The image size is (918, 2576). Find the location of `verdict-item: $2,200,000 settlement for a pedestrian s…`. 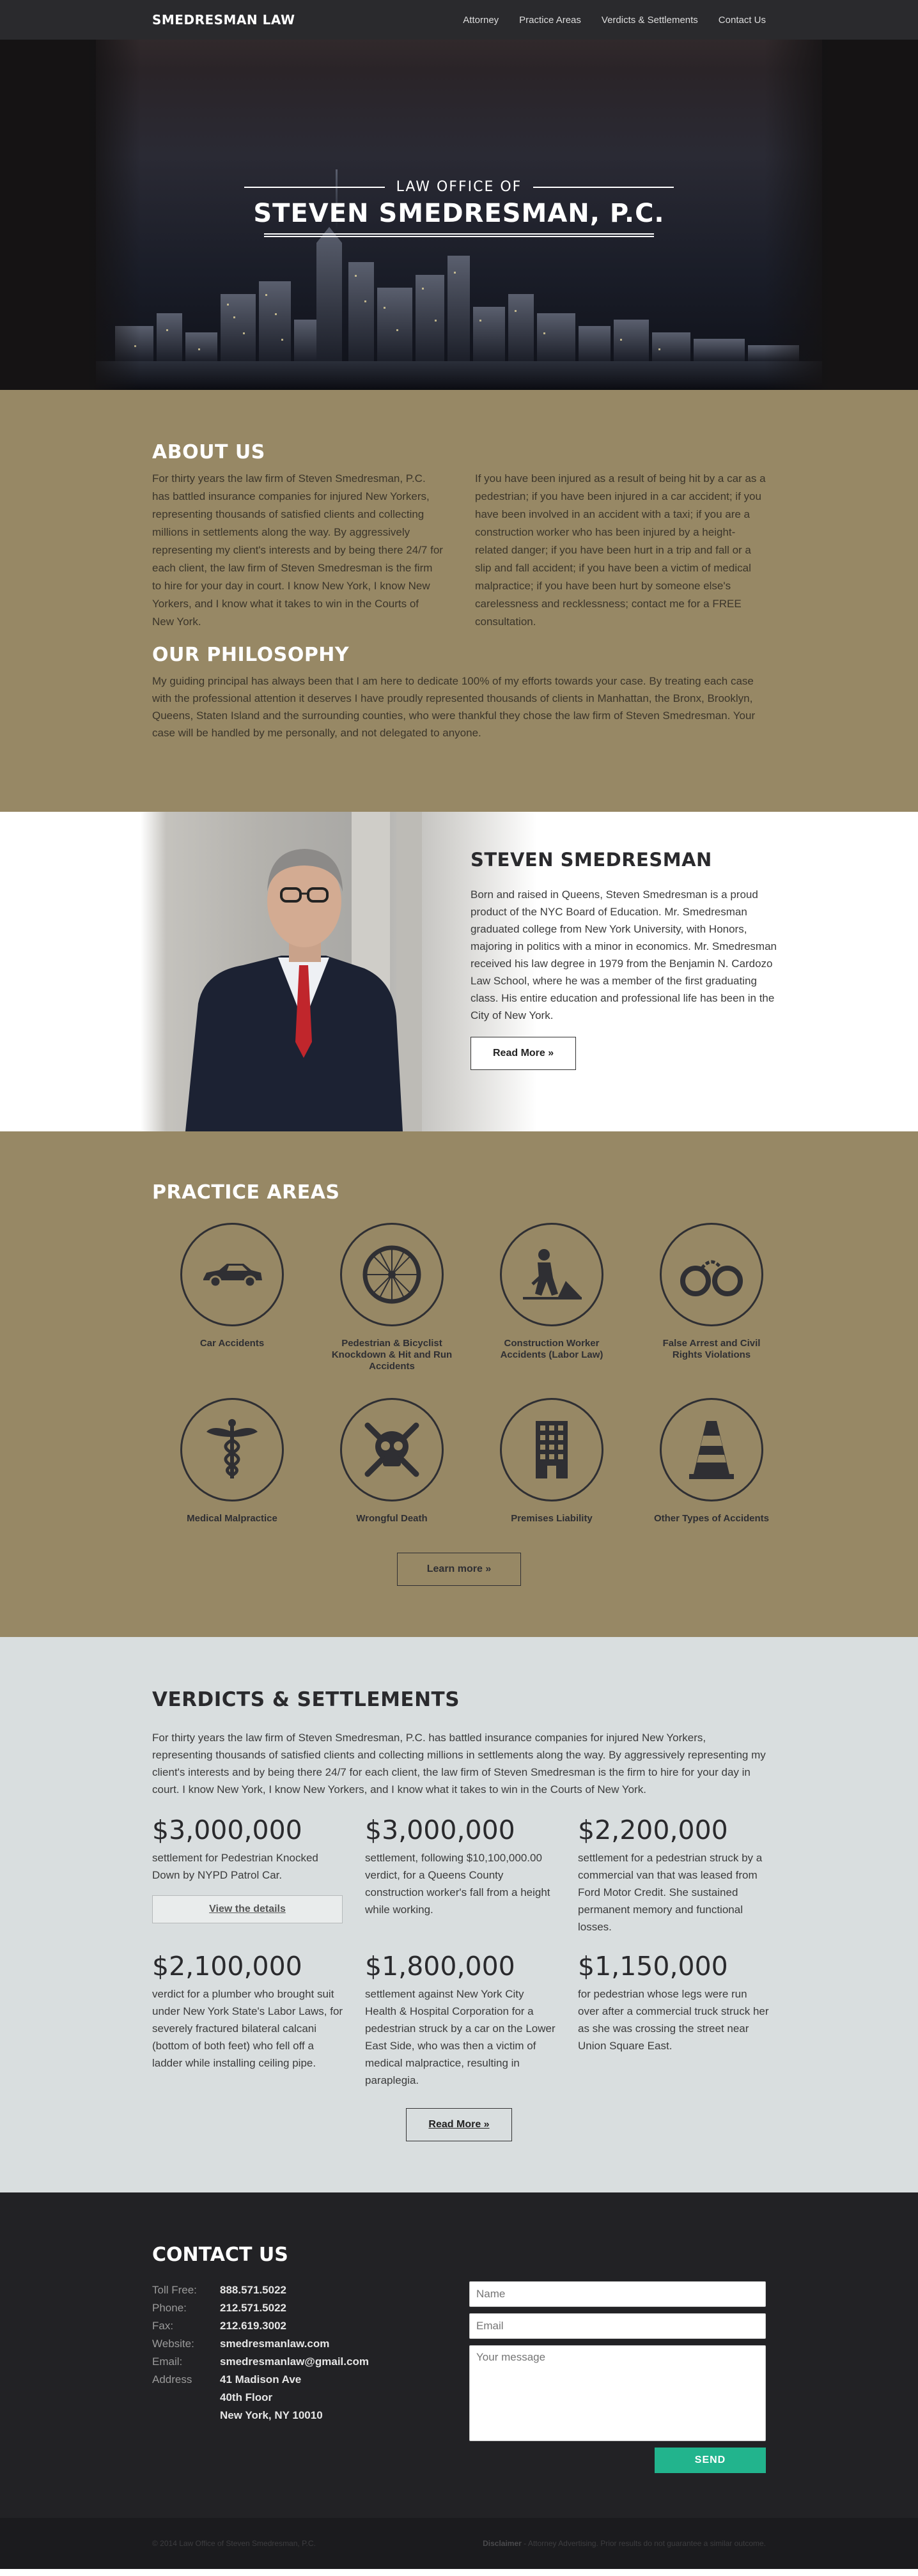

verdict-item: $2,200,000 settlement for a pedestrian s… is located at coordinates (674, 1875).